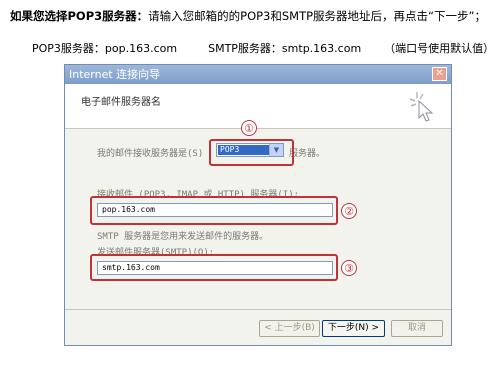  I want to click on dialog-titlebar: Internet 连接向导 ✕, so click(258, 74).